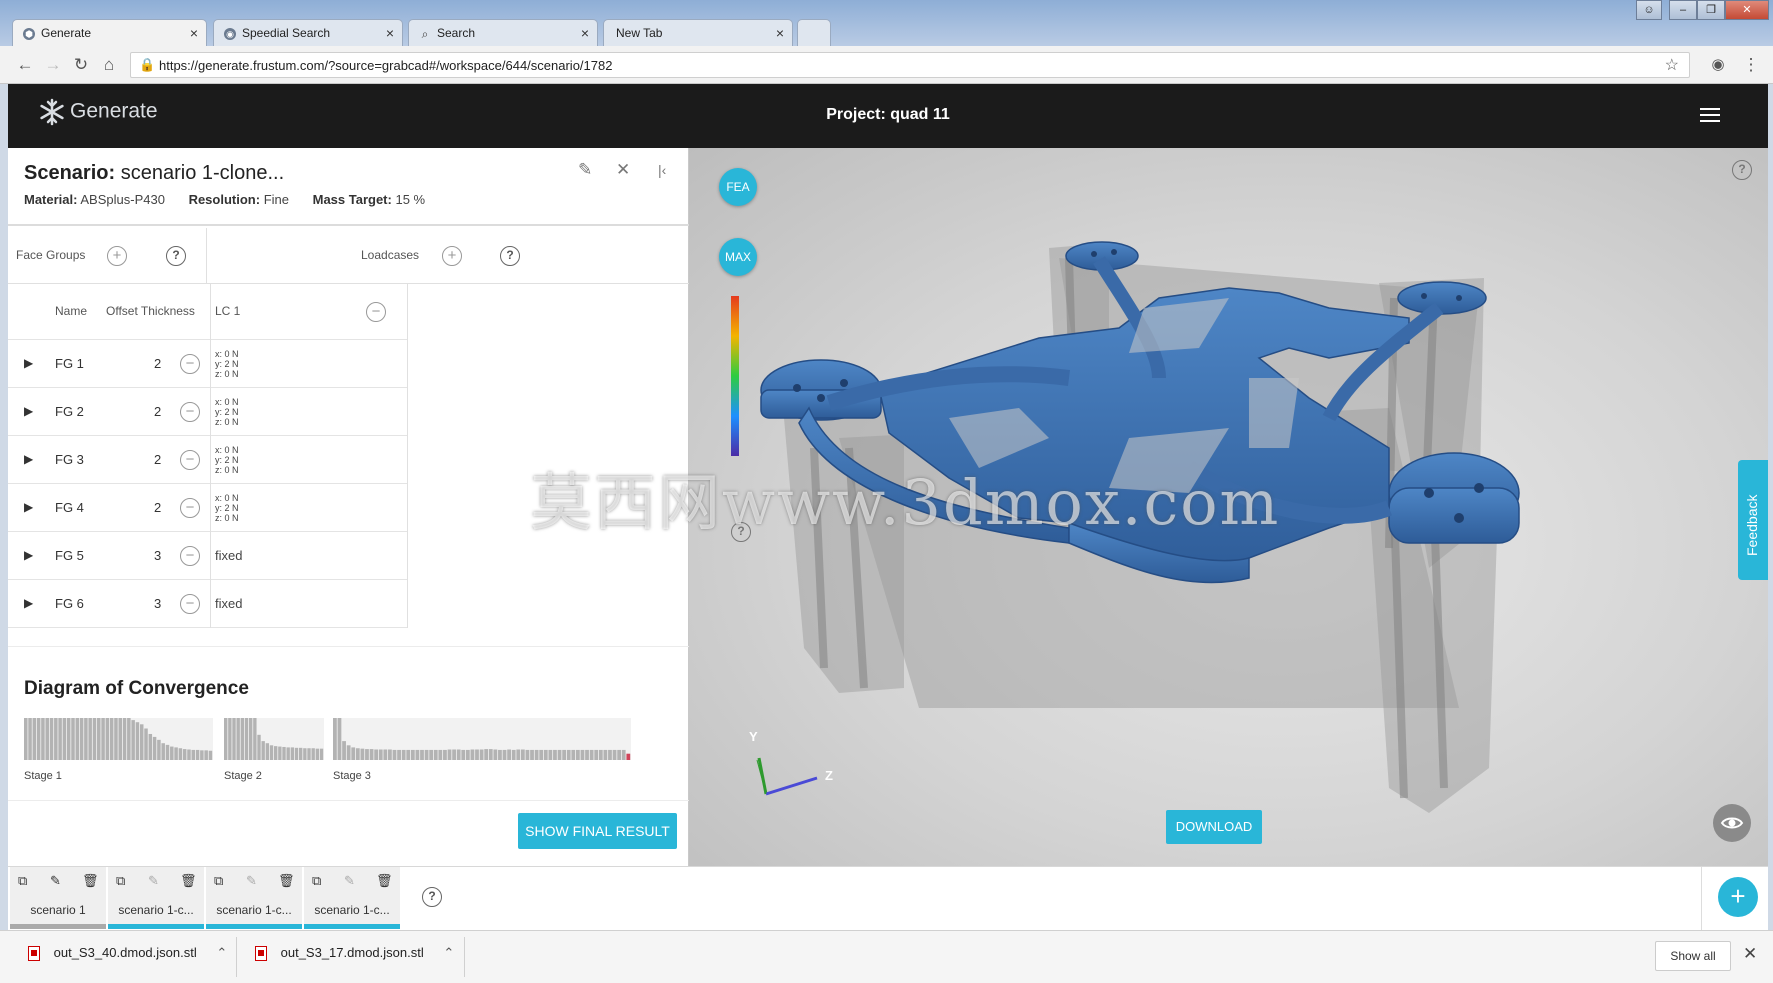 The width and height of the screenshot is (1773, 983). What do you see at coordinates (1710, 117) in the screenshot?
I see `hamburger-menu-icon` at bounding box center [1710, 117].